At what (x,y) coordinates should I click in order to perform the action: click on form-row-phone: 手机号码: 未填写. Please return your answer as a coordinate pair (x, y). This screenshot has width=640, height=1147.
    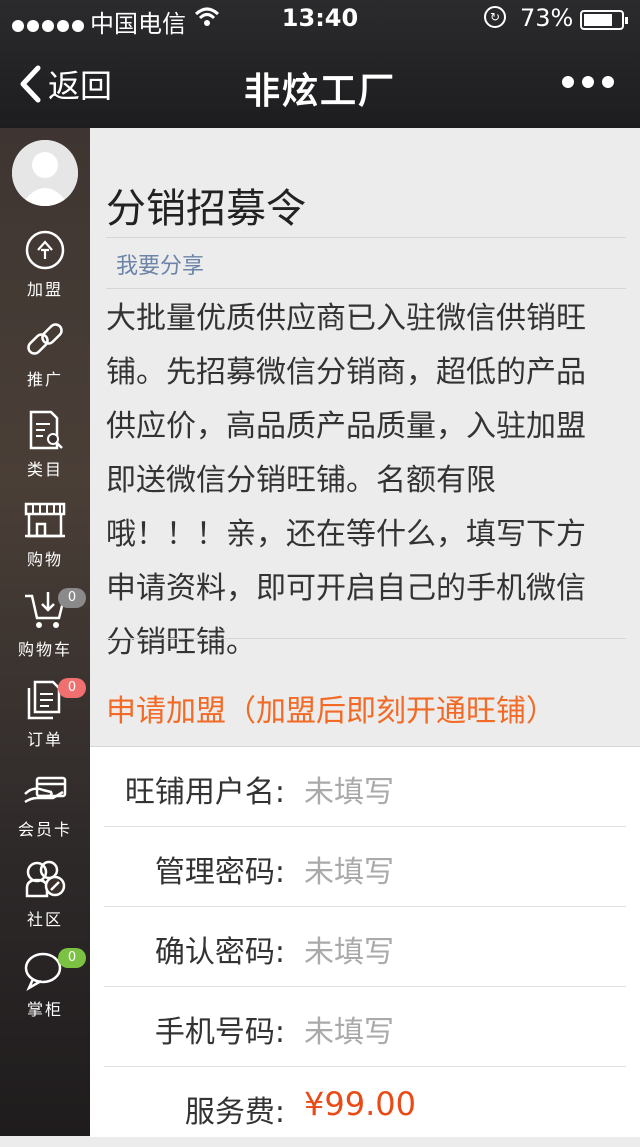
    Looking at the image, I should click on (365, 1027).